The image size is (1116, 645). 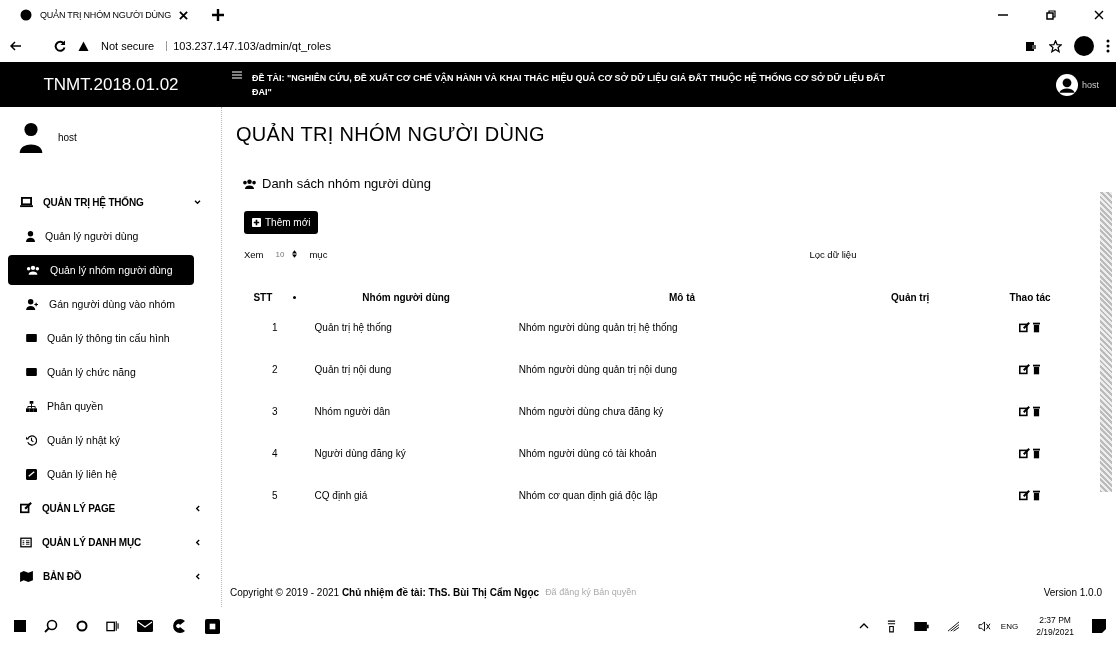 I want to click on table-cell: 1, so click(x=275, y=327).